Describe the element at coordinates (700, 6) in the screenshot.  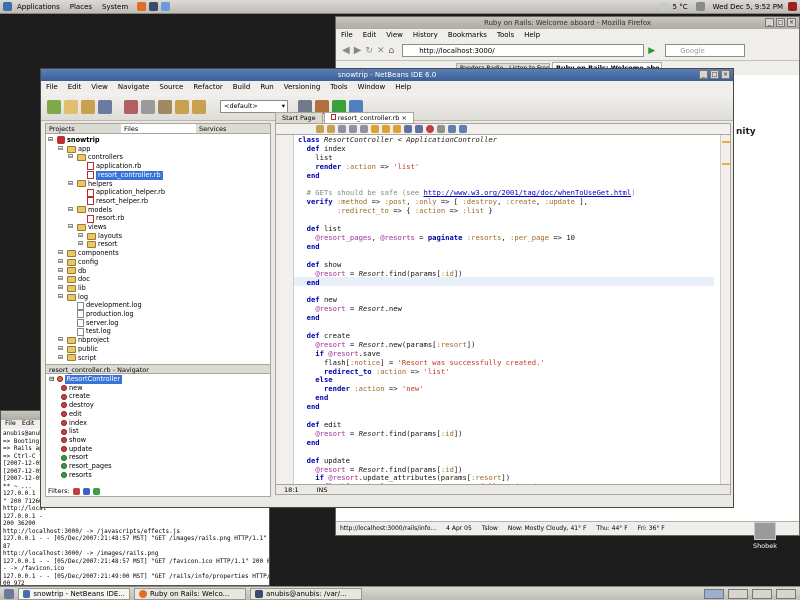
I see `volume-icon` at that location.